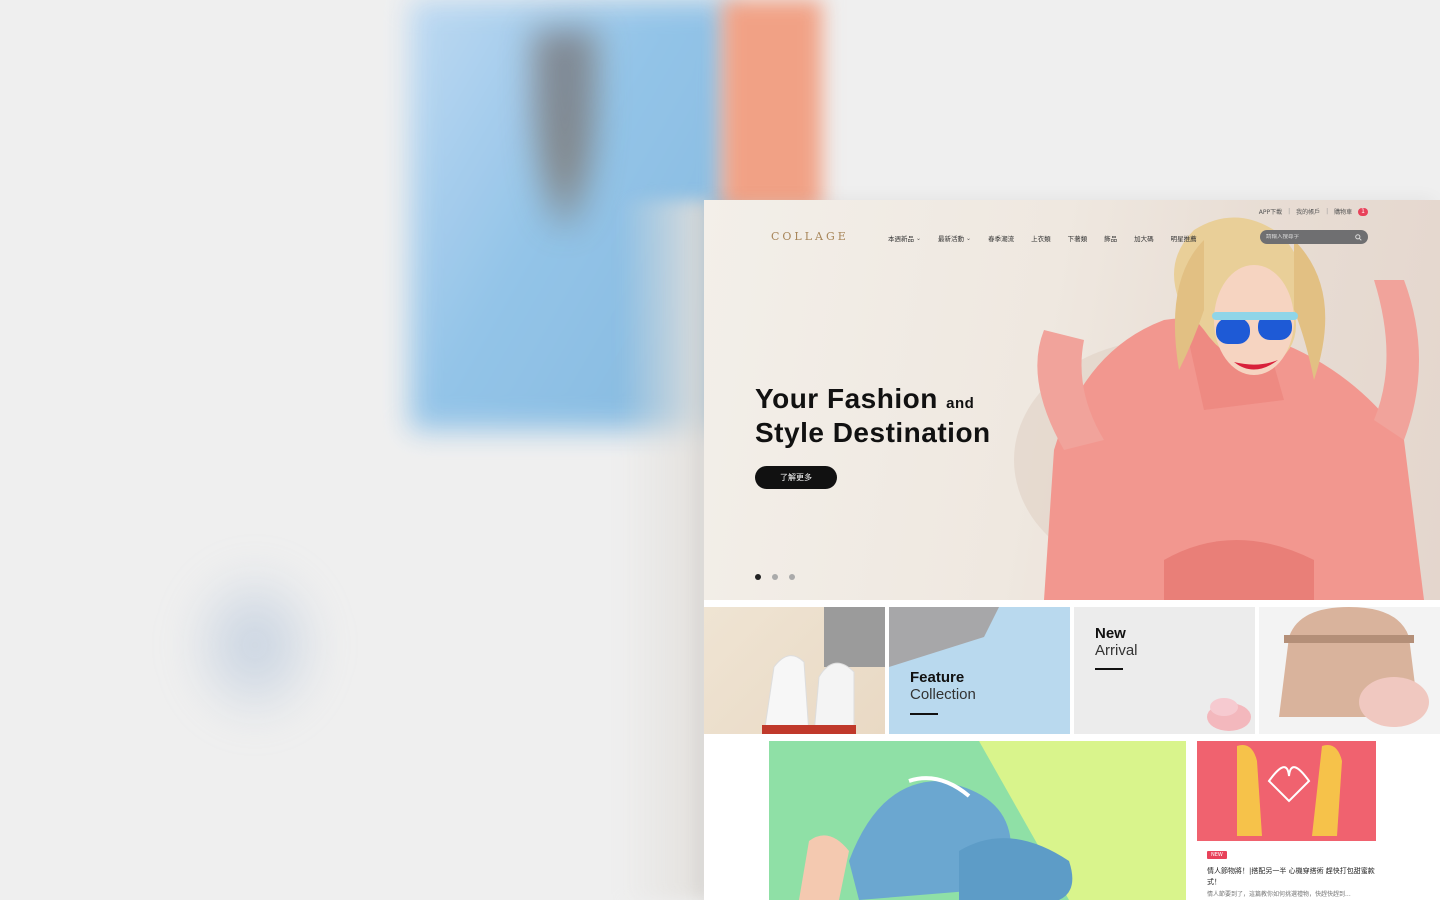 The image size is (1440, 900). I want to click on nav-item-accessories: 飾品, so click(1110, 238).